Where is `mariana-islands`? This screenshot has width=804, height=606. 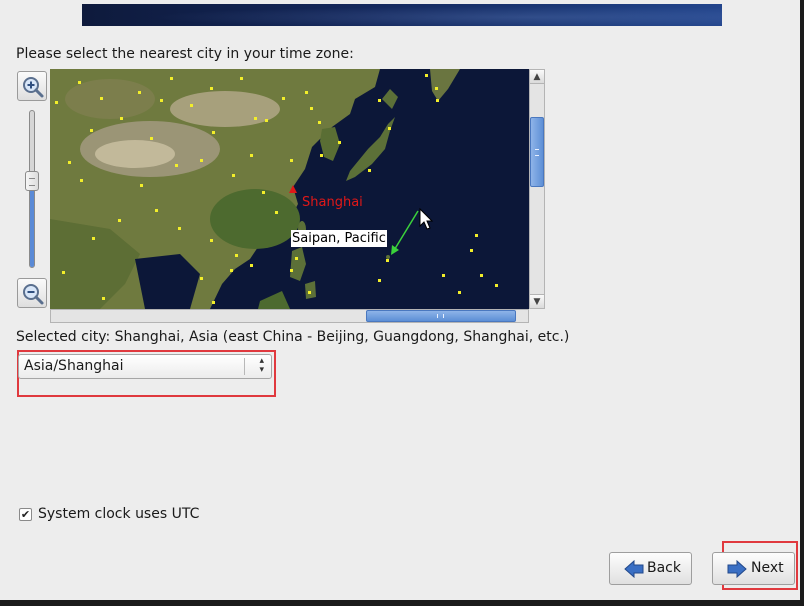 mariana-islands is located at coordinates (388, 257).